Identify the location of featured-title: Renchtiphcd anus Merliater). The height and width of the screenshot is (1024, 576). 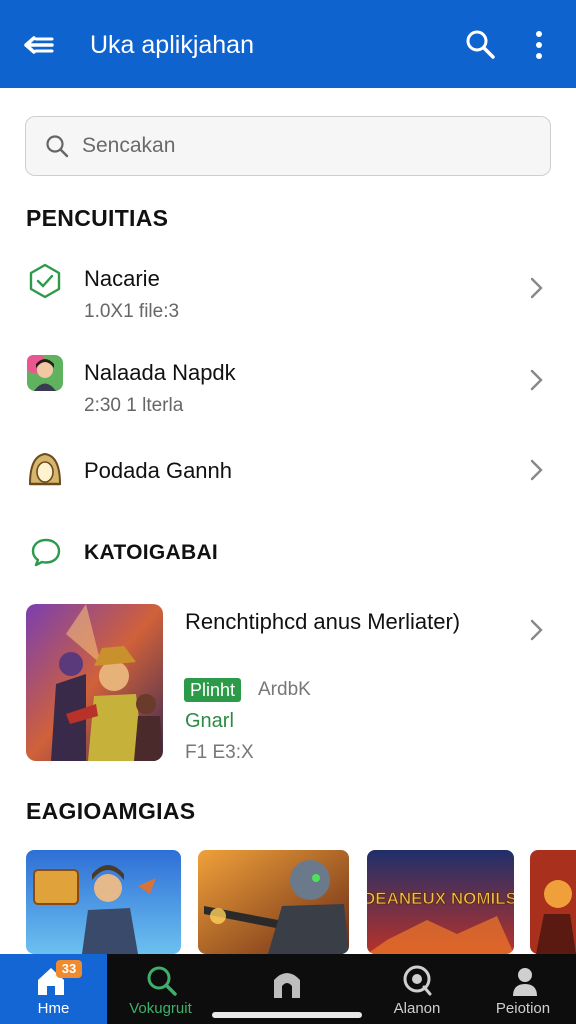
(323, 621).